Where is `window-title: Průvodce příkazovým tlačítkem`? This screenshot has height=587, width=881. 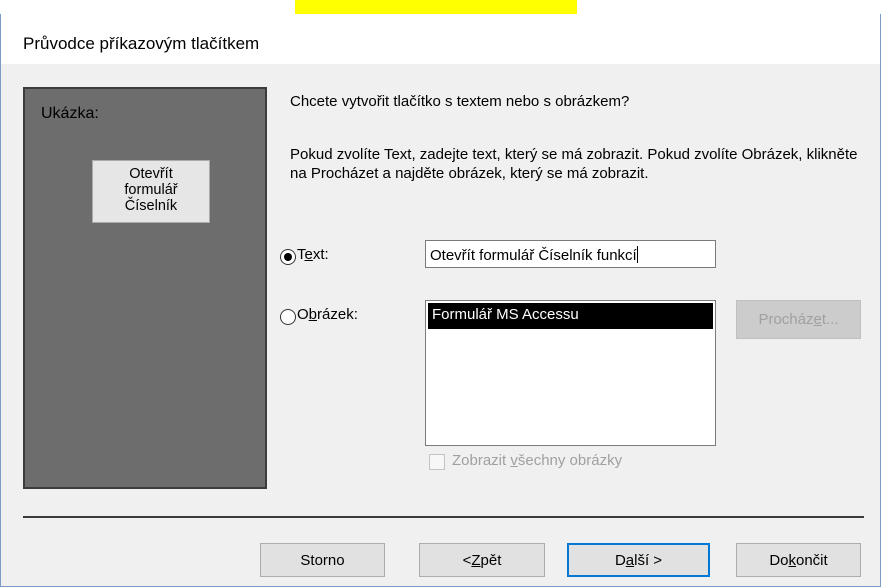 window-title: Průvodce příkazovým tlačítkem is located at coordinates (141, 43).